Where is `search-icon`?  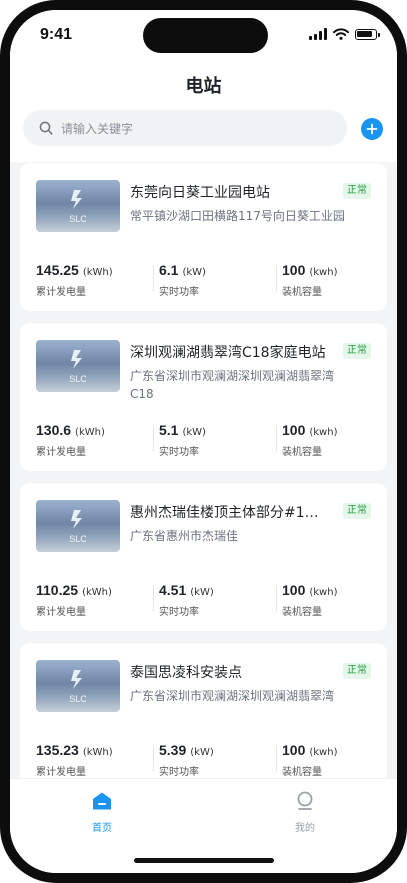
search-icon is located at coordinates (46, 128).